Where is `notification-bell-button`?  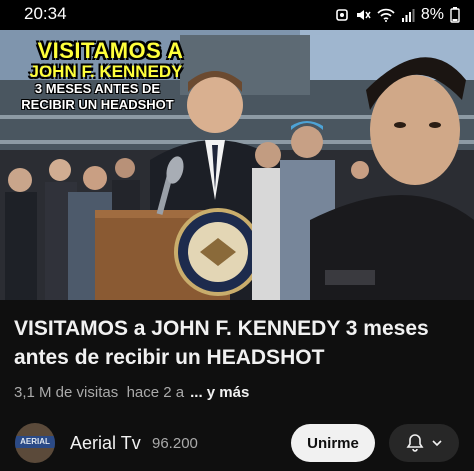
notification-bell-button is located at coordinates (424, 443).